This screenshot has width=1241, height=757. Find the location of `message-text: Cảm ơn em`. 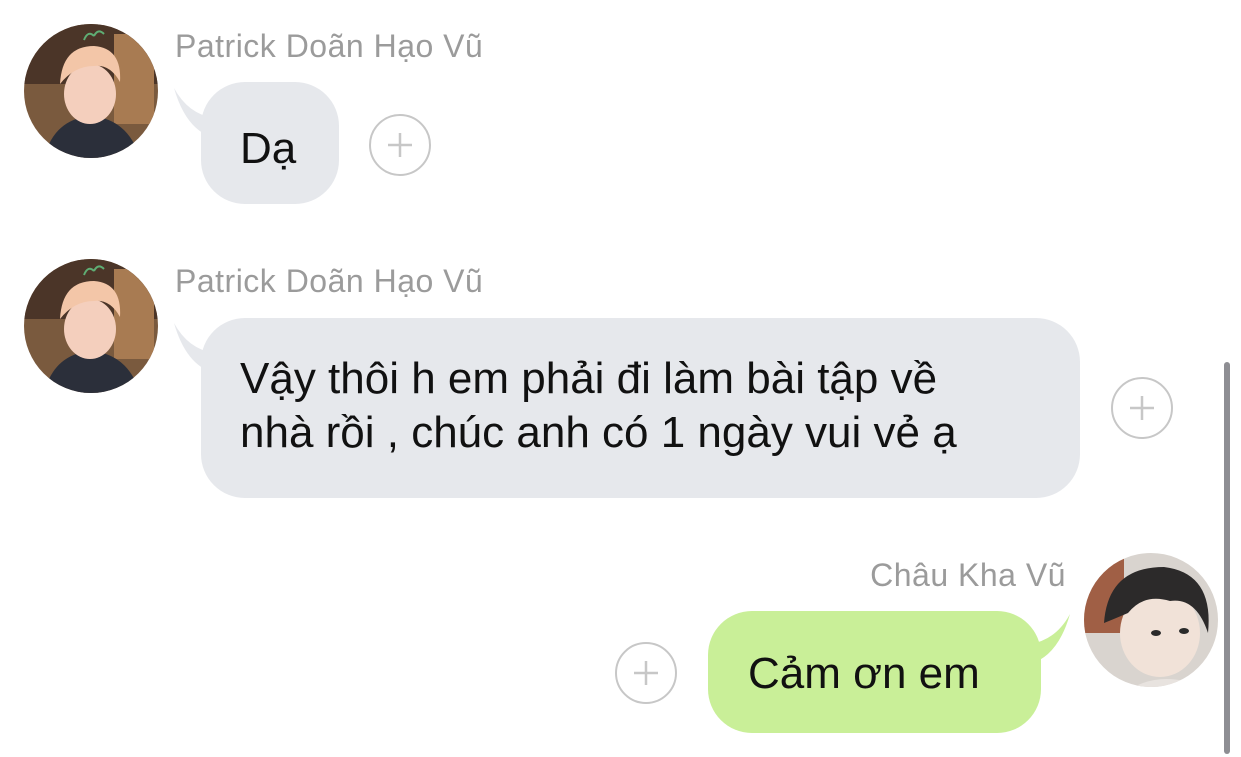

message-text: Cảm ơn em is located at coordinates (864, 673).